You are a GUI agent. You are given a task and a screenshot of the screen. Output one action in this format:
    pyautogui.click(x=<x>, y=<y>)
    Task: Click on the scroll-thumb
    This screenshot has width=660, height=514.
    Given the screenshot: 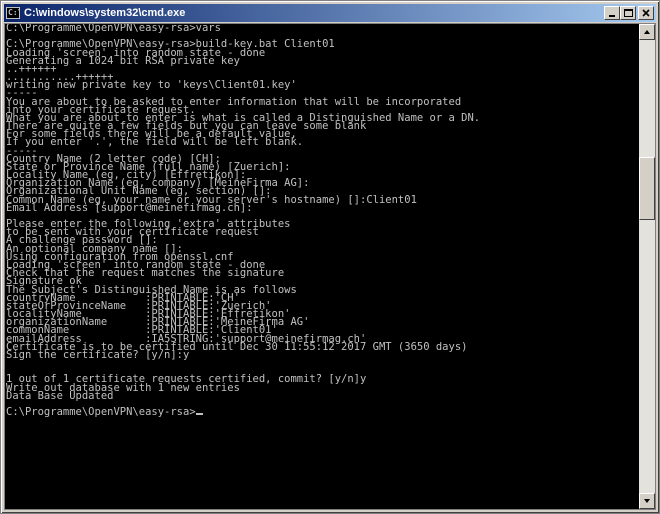 What is the action you would take?
    pyautogui.click(x=647, y=188)
    